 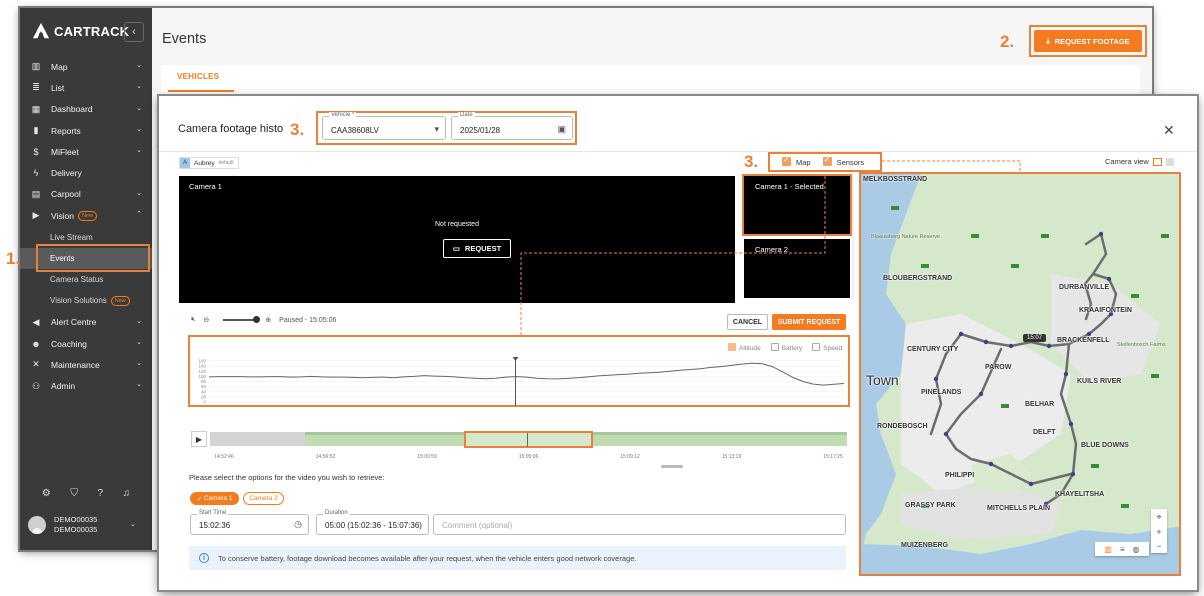 I want to click on wrench-icon: ✕, so click(x=36, y=364).